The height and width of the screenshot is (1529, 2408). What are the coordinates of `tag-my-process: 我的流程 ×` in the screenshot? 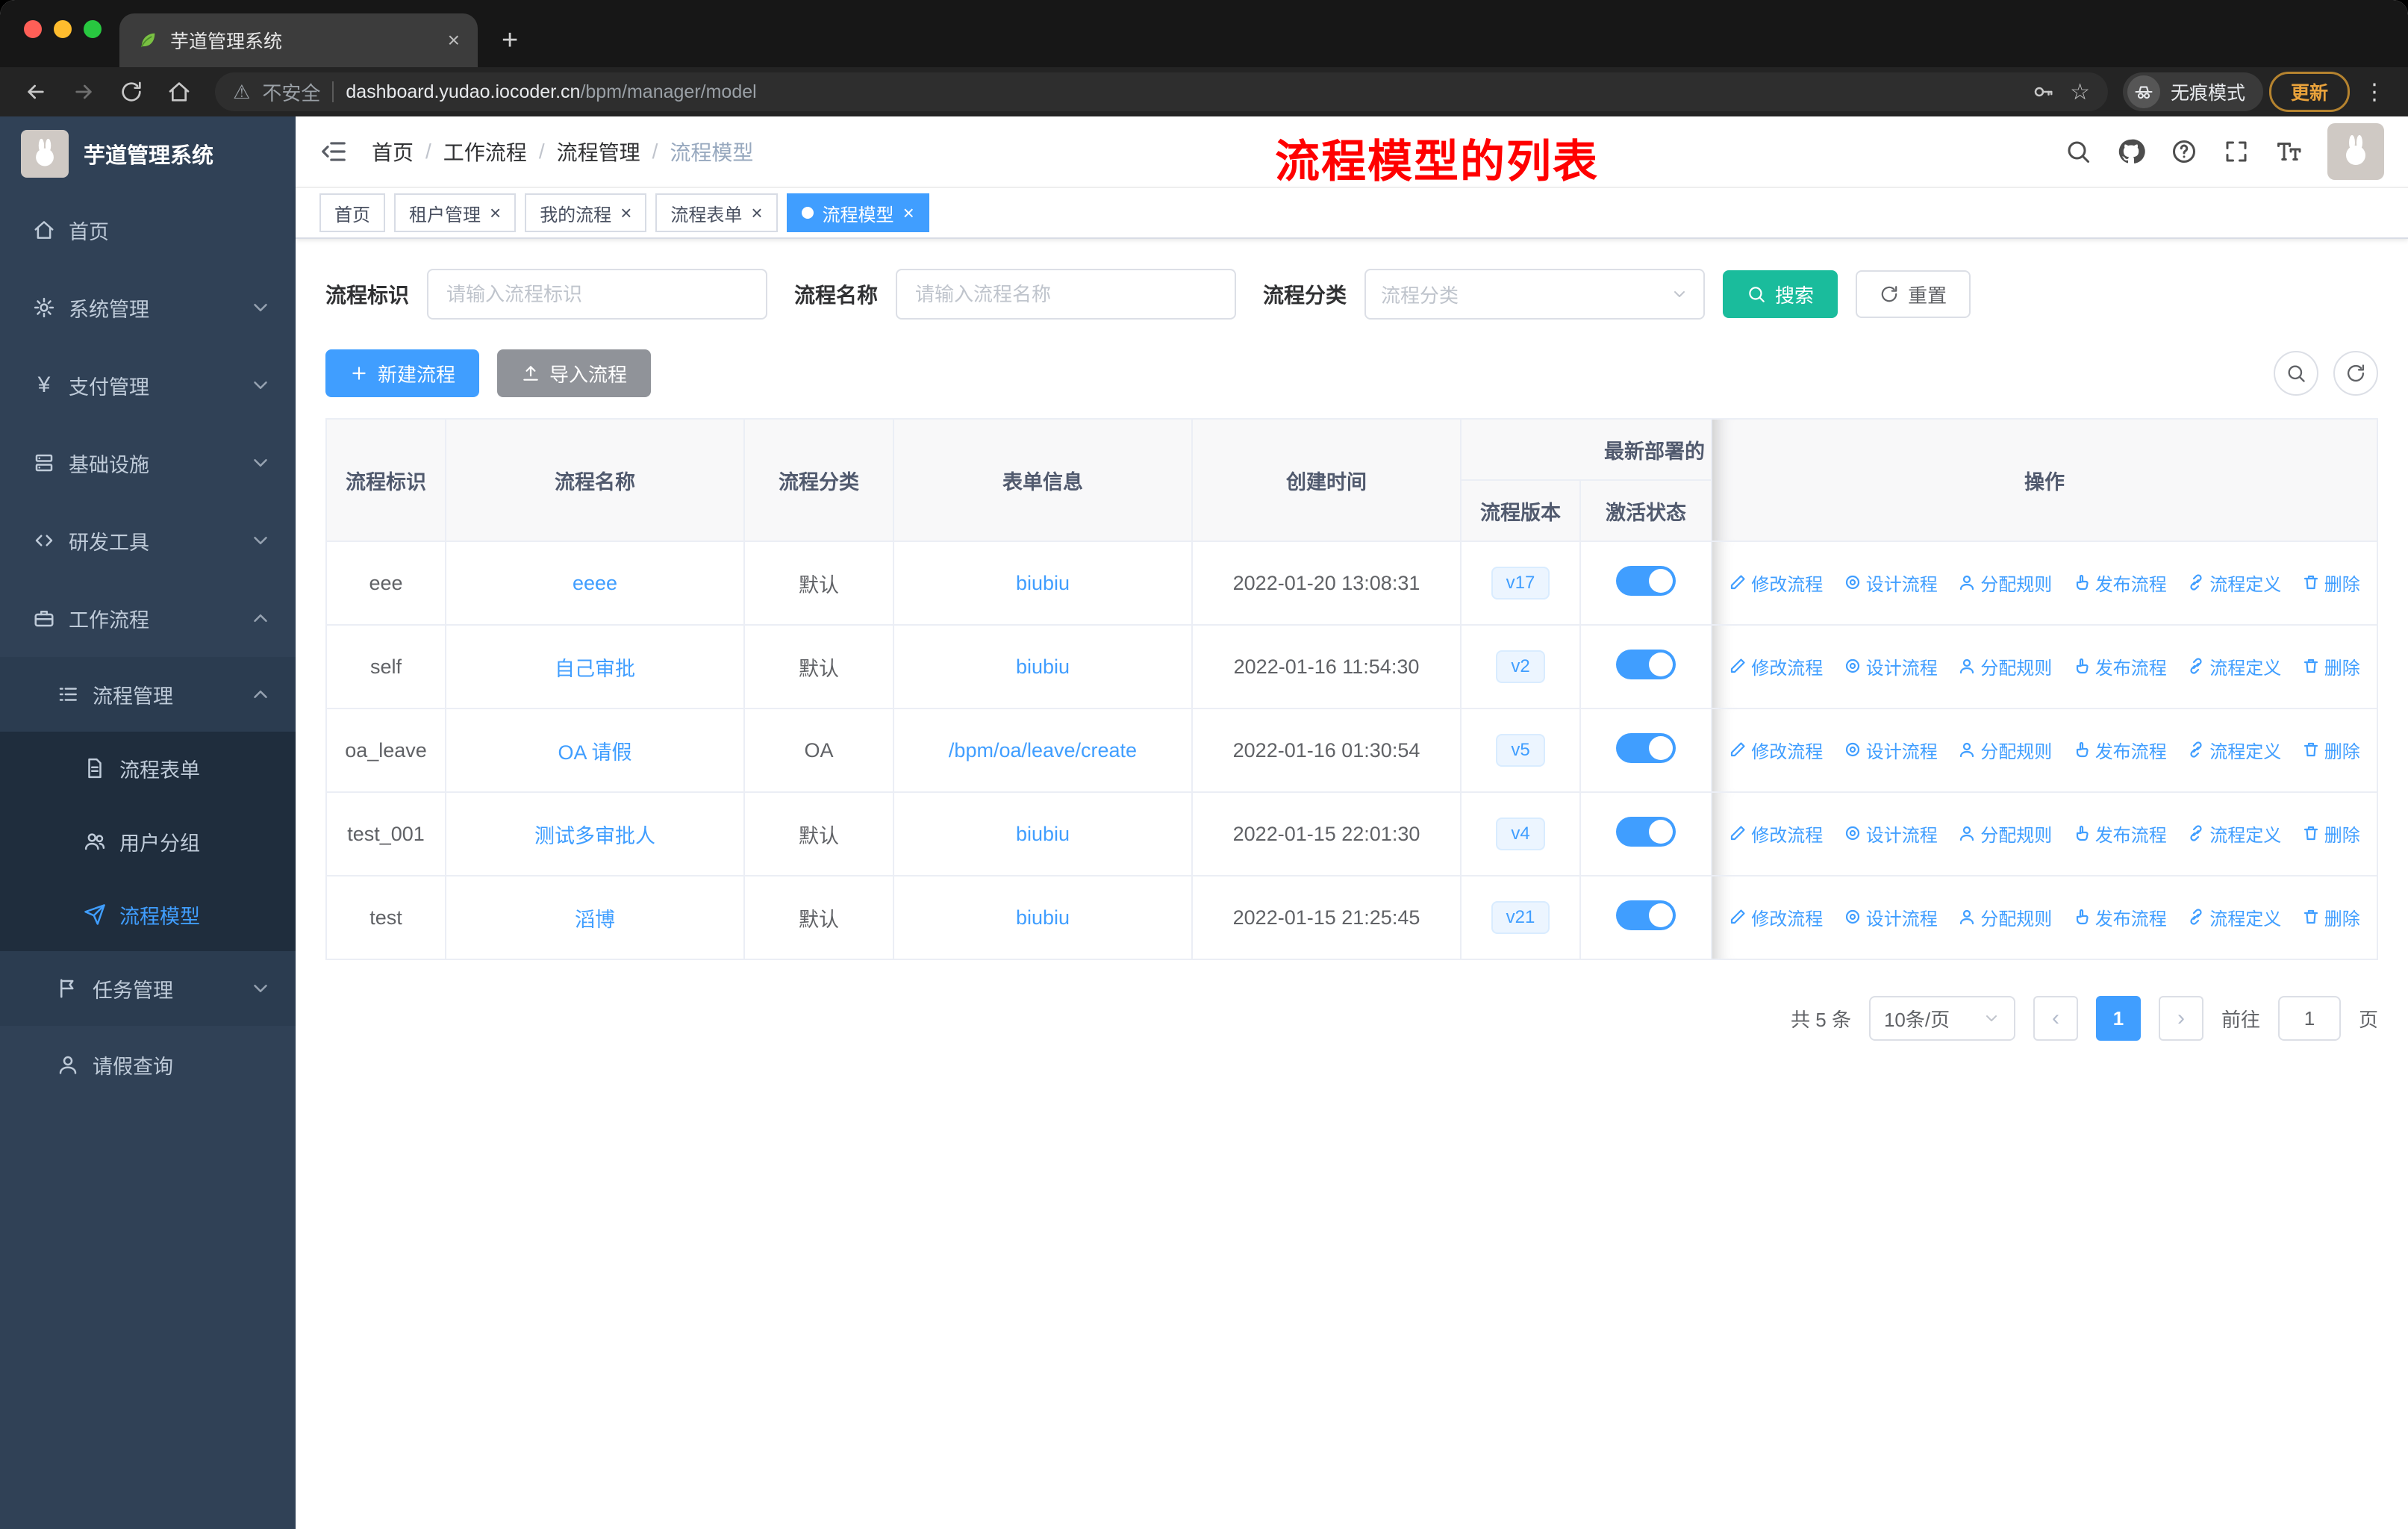 It's located at (586, 213).